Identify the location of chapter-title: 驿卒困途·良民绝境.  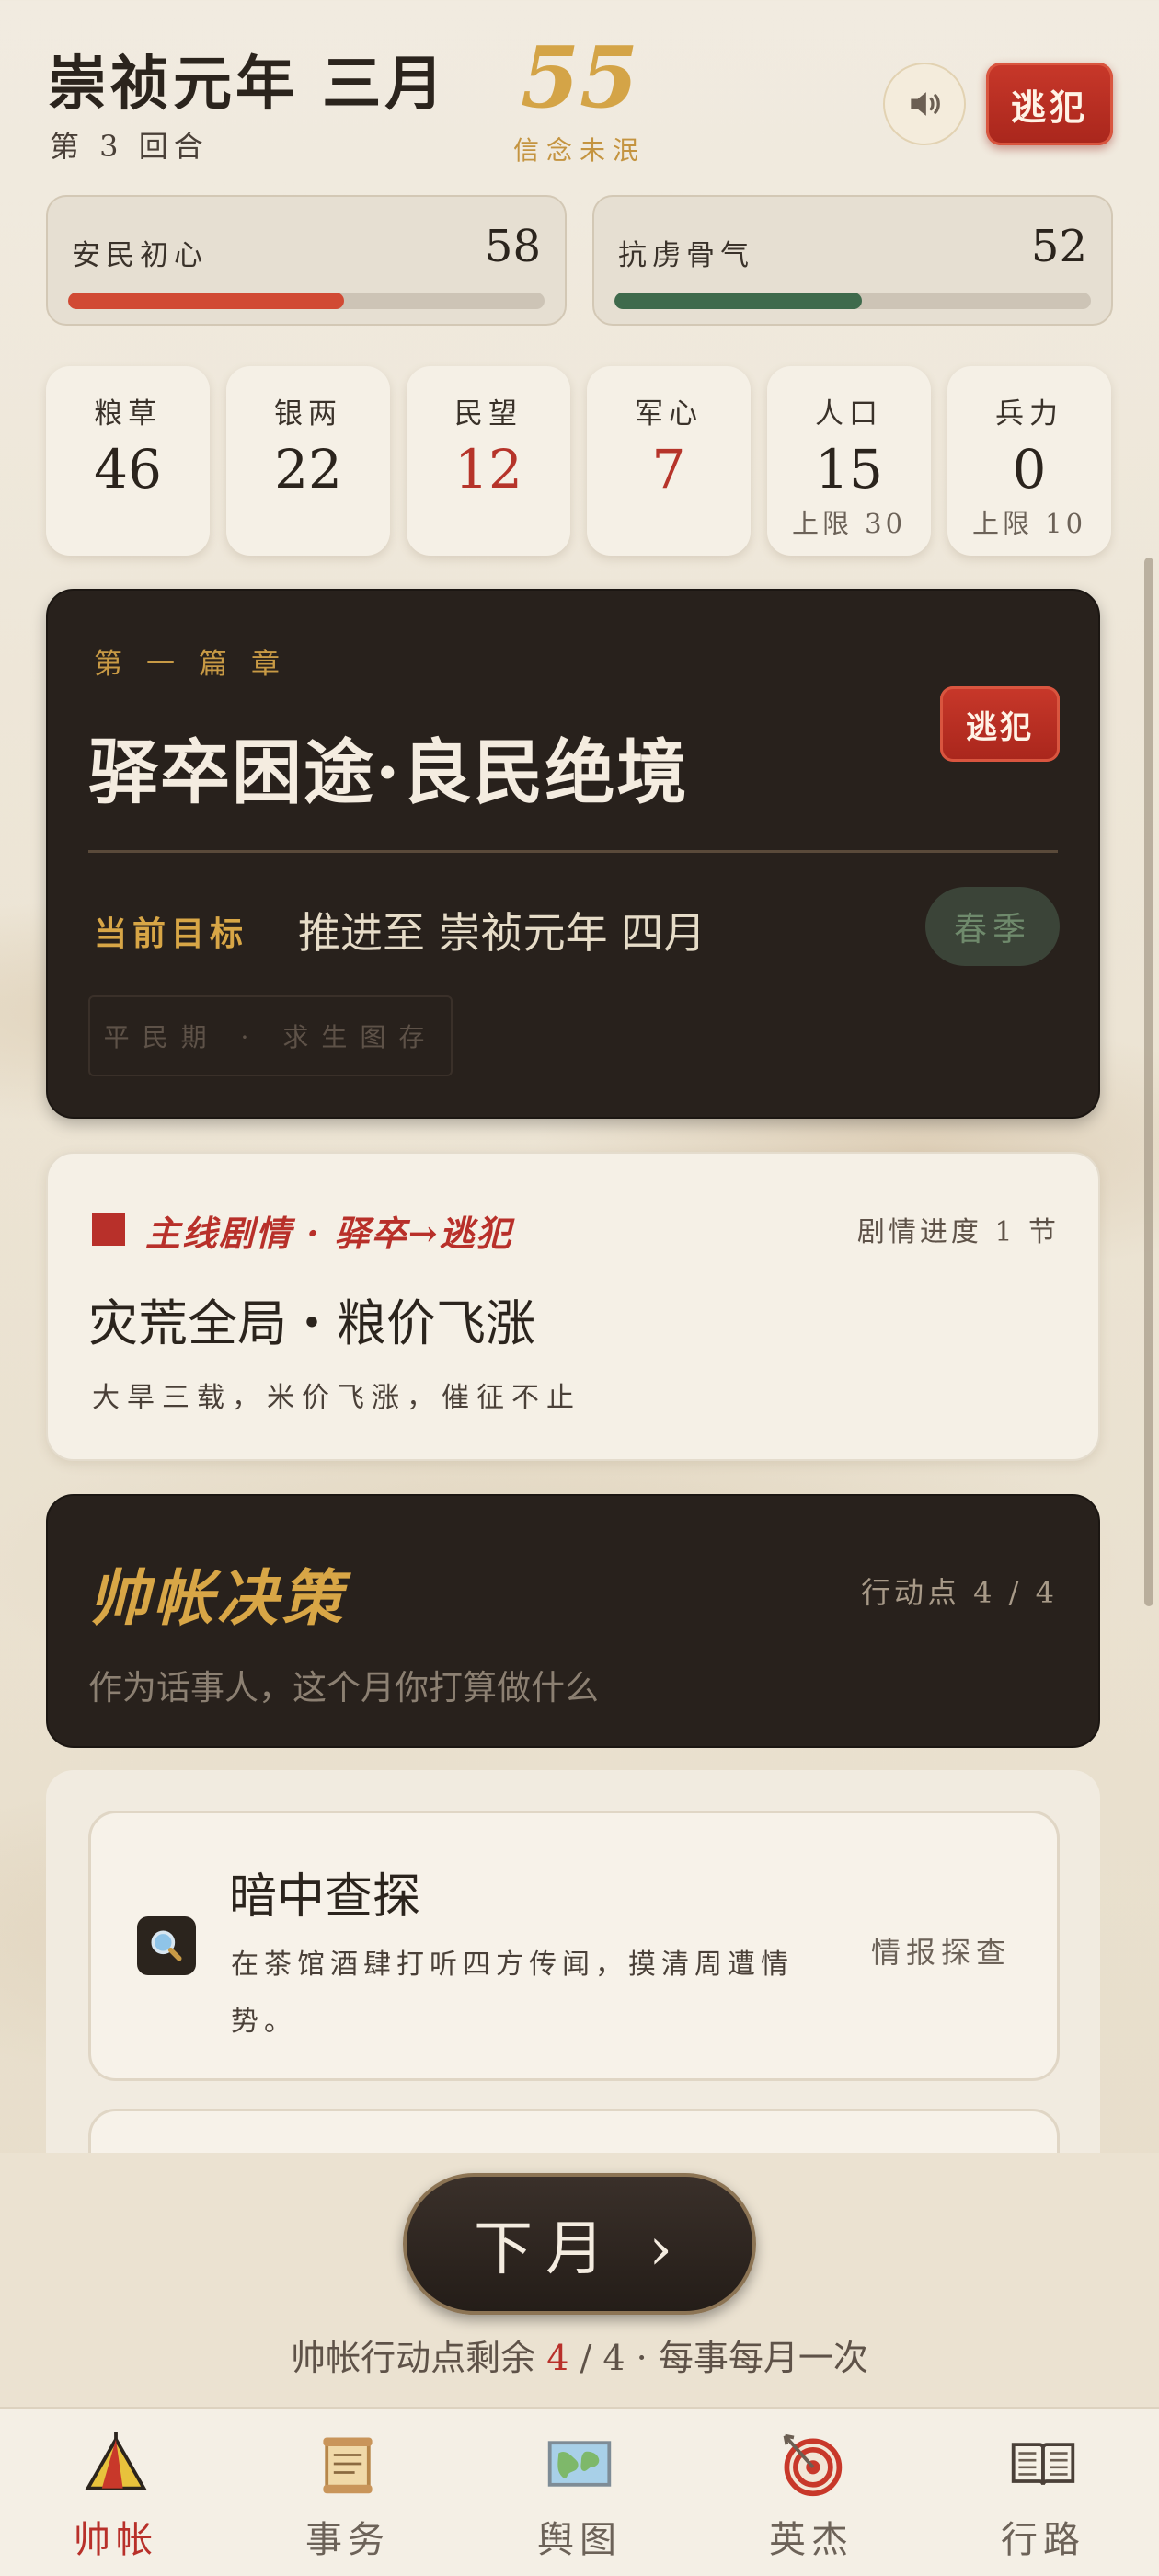
(388, 772).